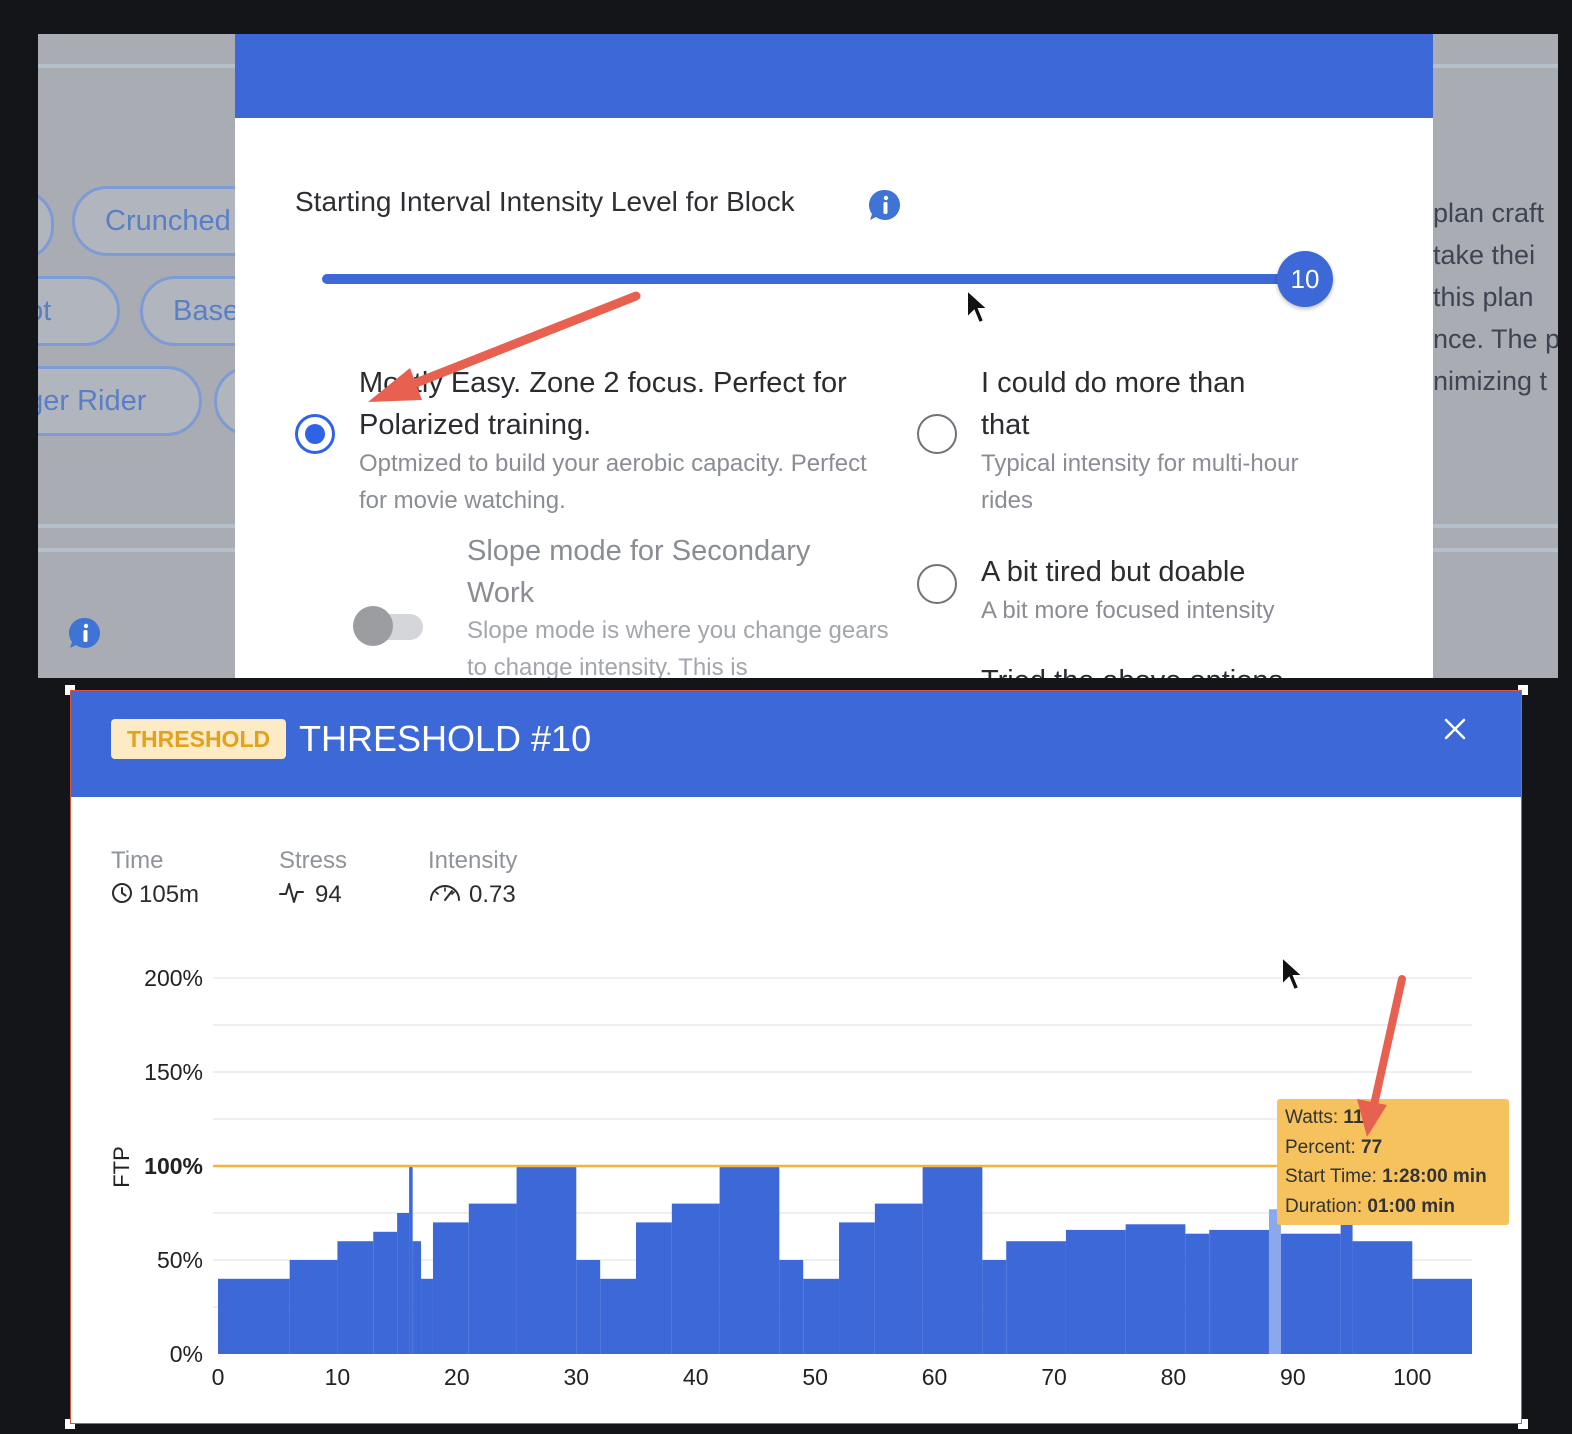  Describe the element at coordinates (1386, 1176) in the screenshot. I see `tooltip-start-time: Start Time: 1:28:00 min` at that location.